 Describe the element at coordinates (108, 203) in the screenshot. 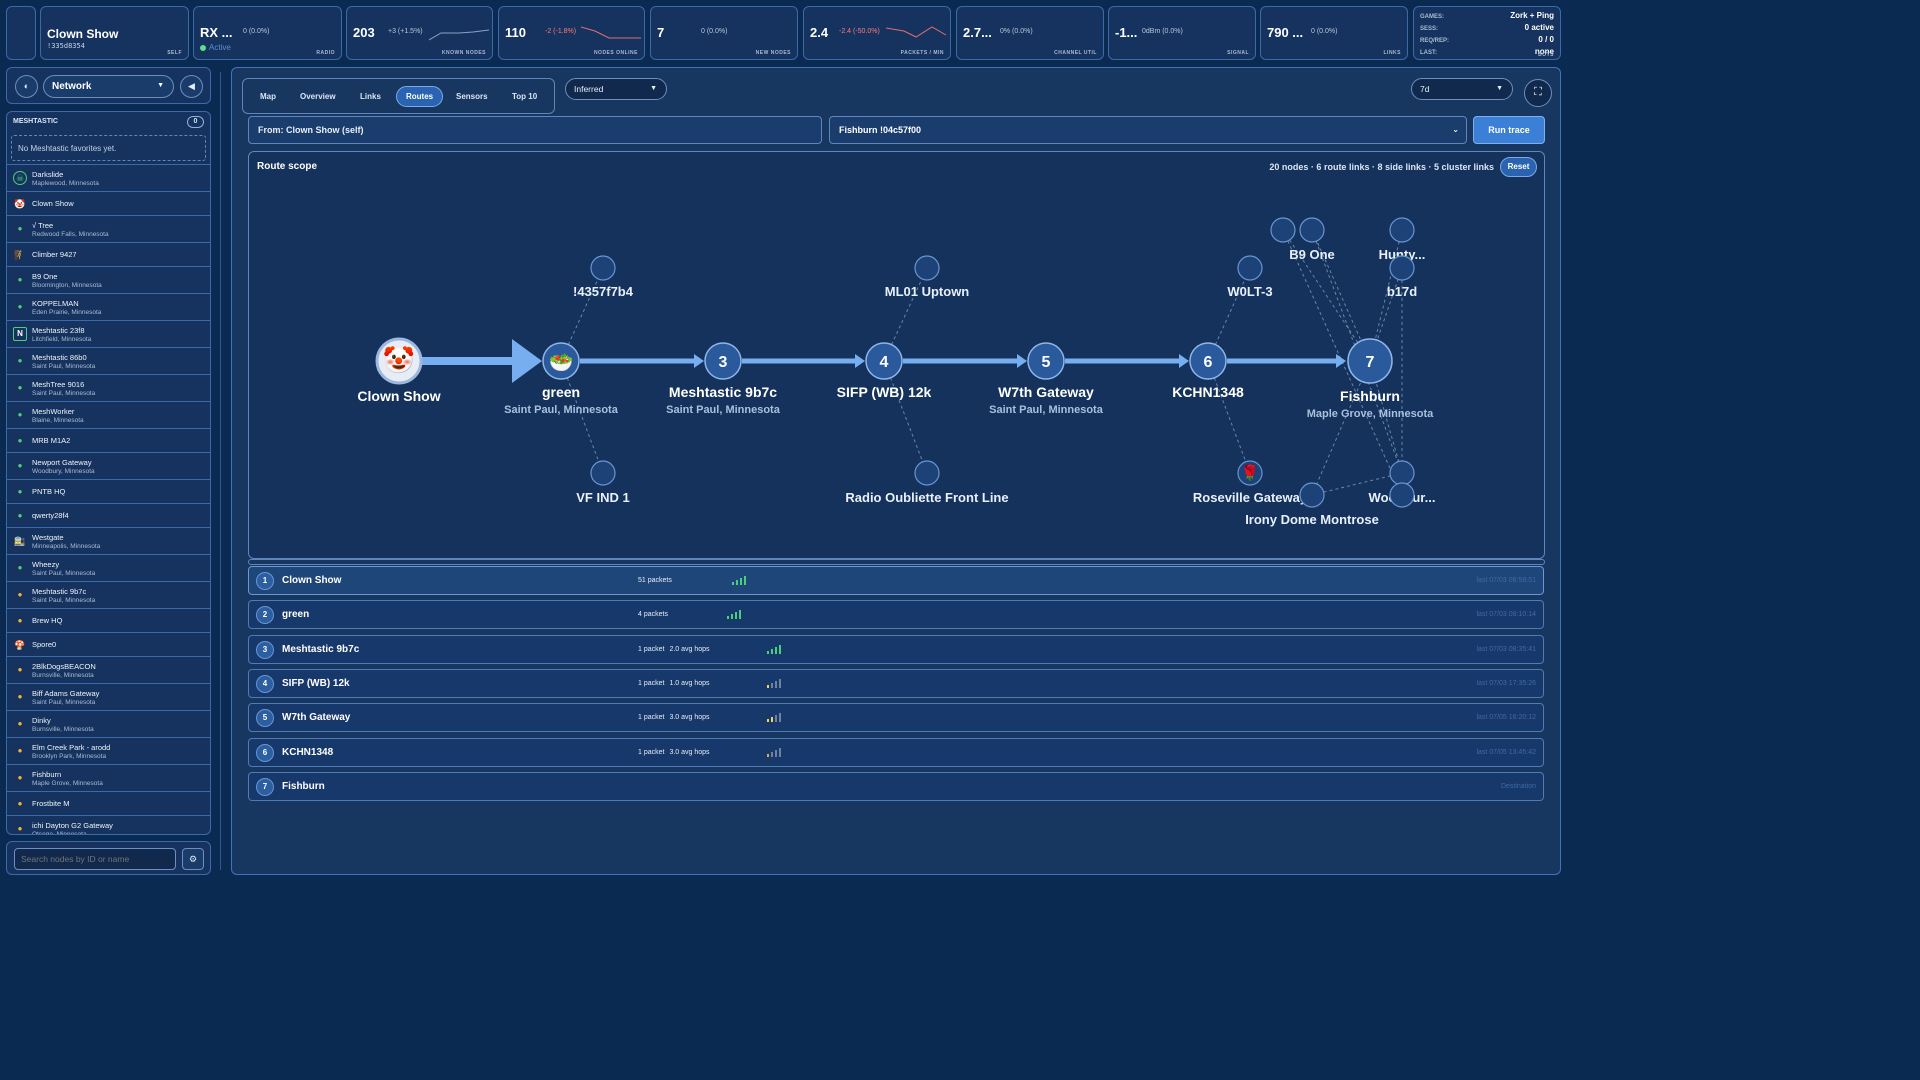

I see `node-list-item: 🤡 Clown Show` at that location.